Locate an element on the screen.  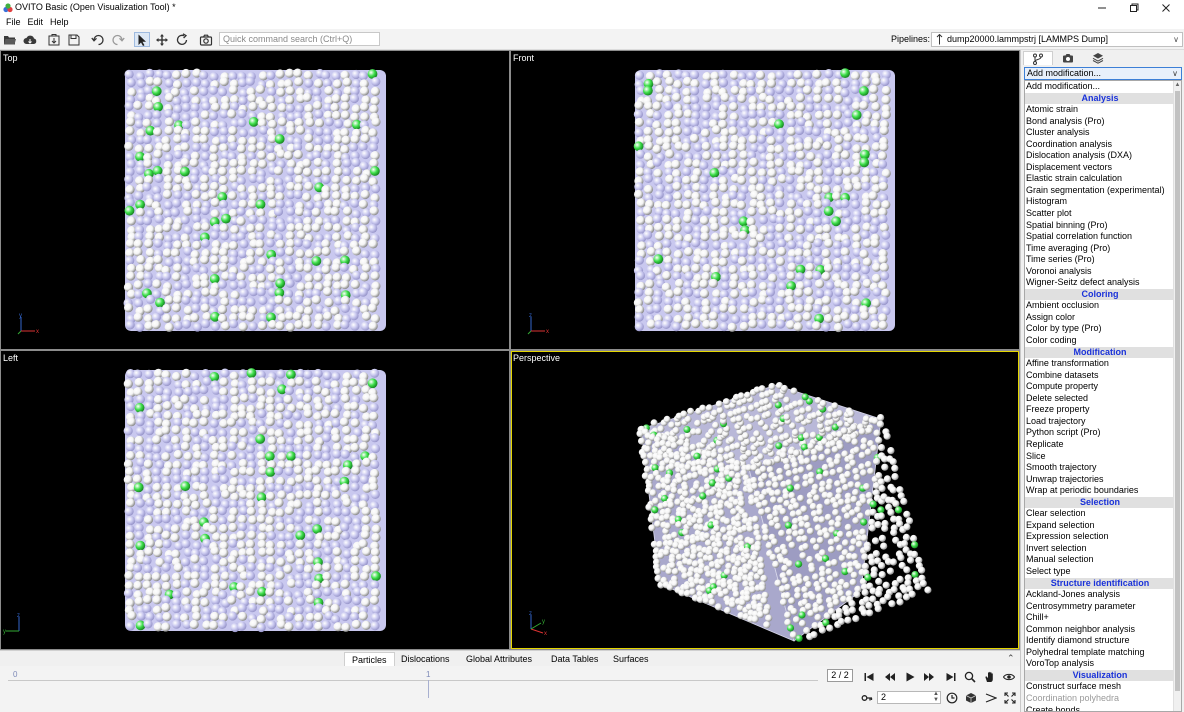
modifier-item-create-bonds: Create bonds is located at coordinates (1099, 708).